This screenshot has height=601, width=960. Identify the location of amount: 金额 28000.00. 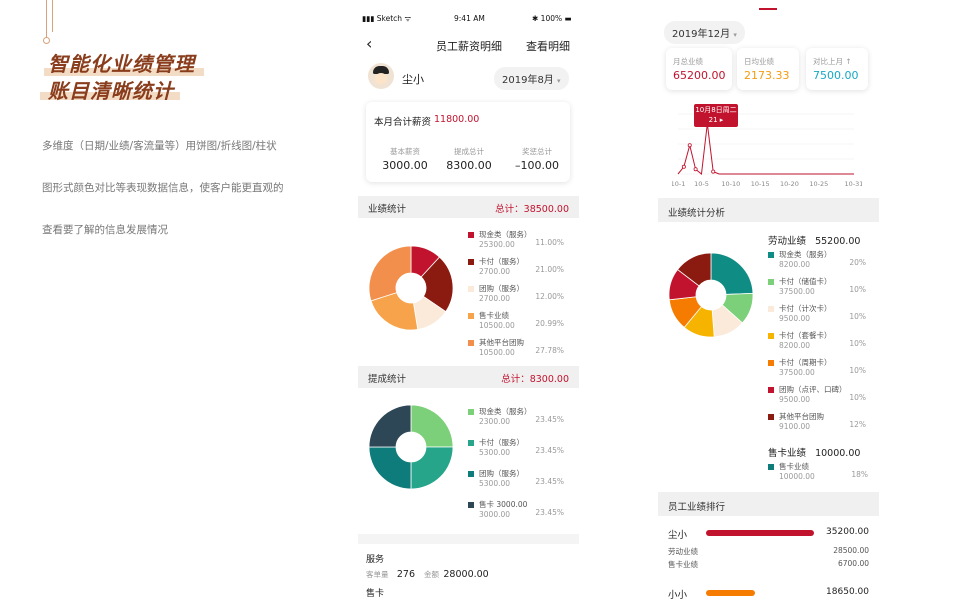
(456, 574).